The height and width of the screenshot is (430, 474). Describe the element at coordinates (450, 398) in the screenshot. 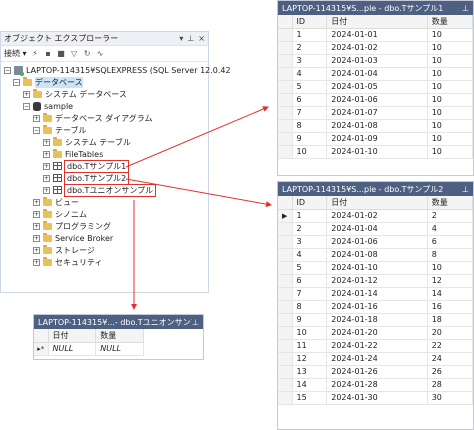

I see `table-cell: 30` at that location.